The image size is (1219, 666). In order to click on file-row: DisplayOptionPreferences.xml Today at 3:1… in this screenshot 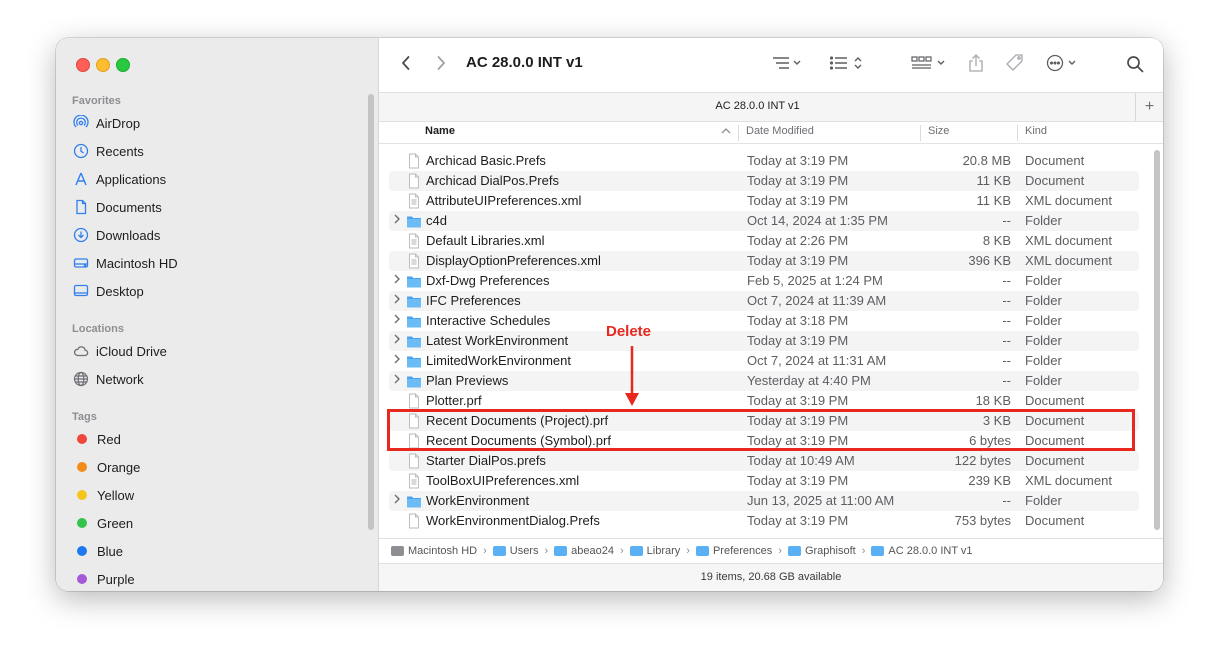, I will do `click(764, 261)`.